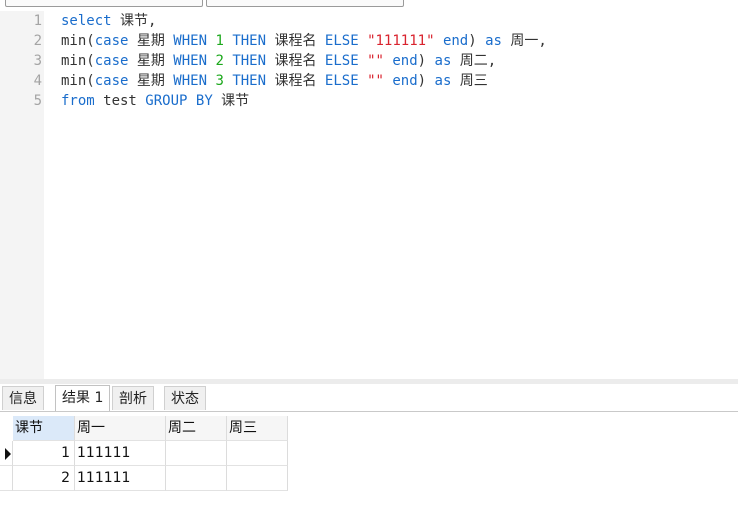 Image resolution: width=738 pixels, height=508 pixels. What do you see at coordinates (231, 101) in the screenshot?
I see `token-text: 课节` at bounding box center [231, 101].